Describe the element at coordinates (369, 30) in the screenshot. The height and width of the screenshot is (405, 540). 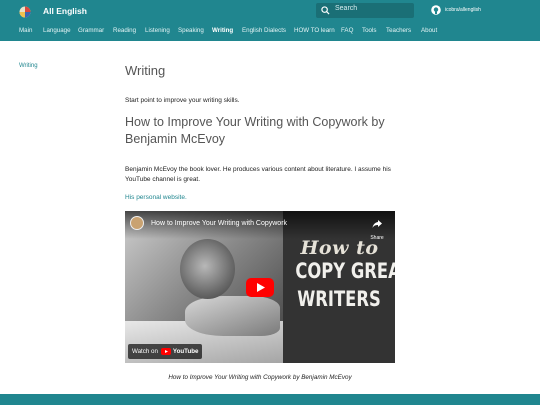
I see `nav-tools: Tools` at that location.